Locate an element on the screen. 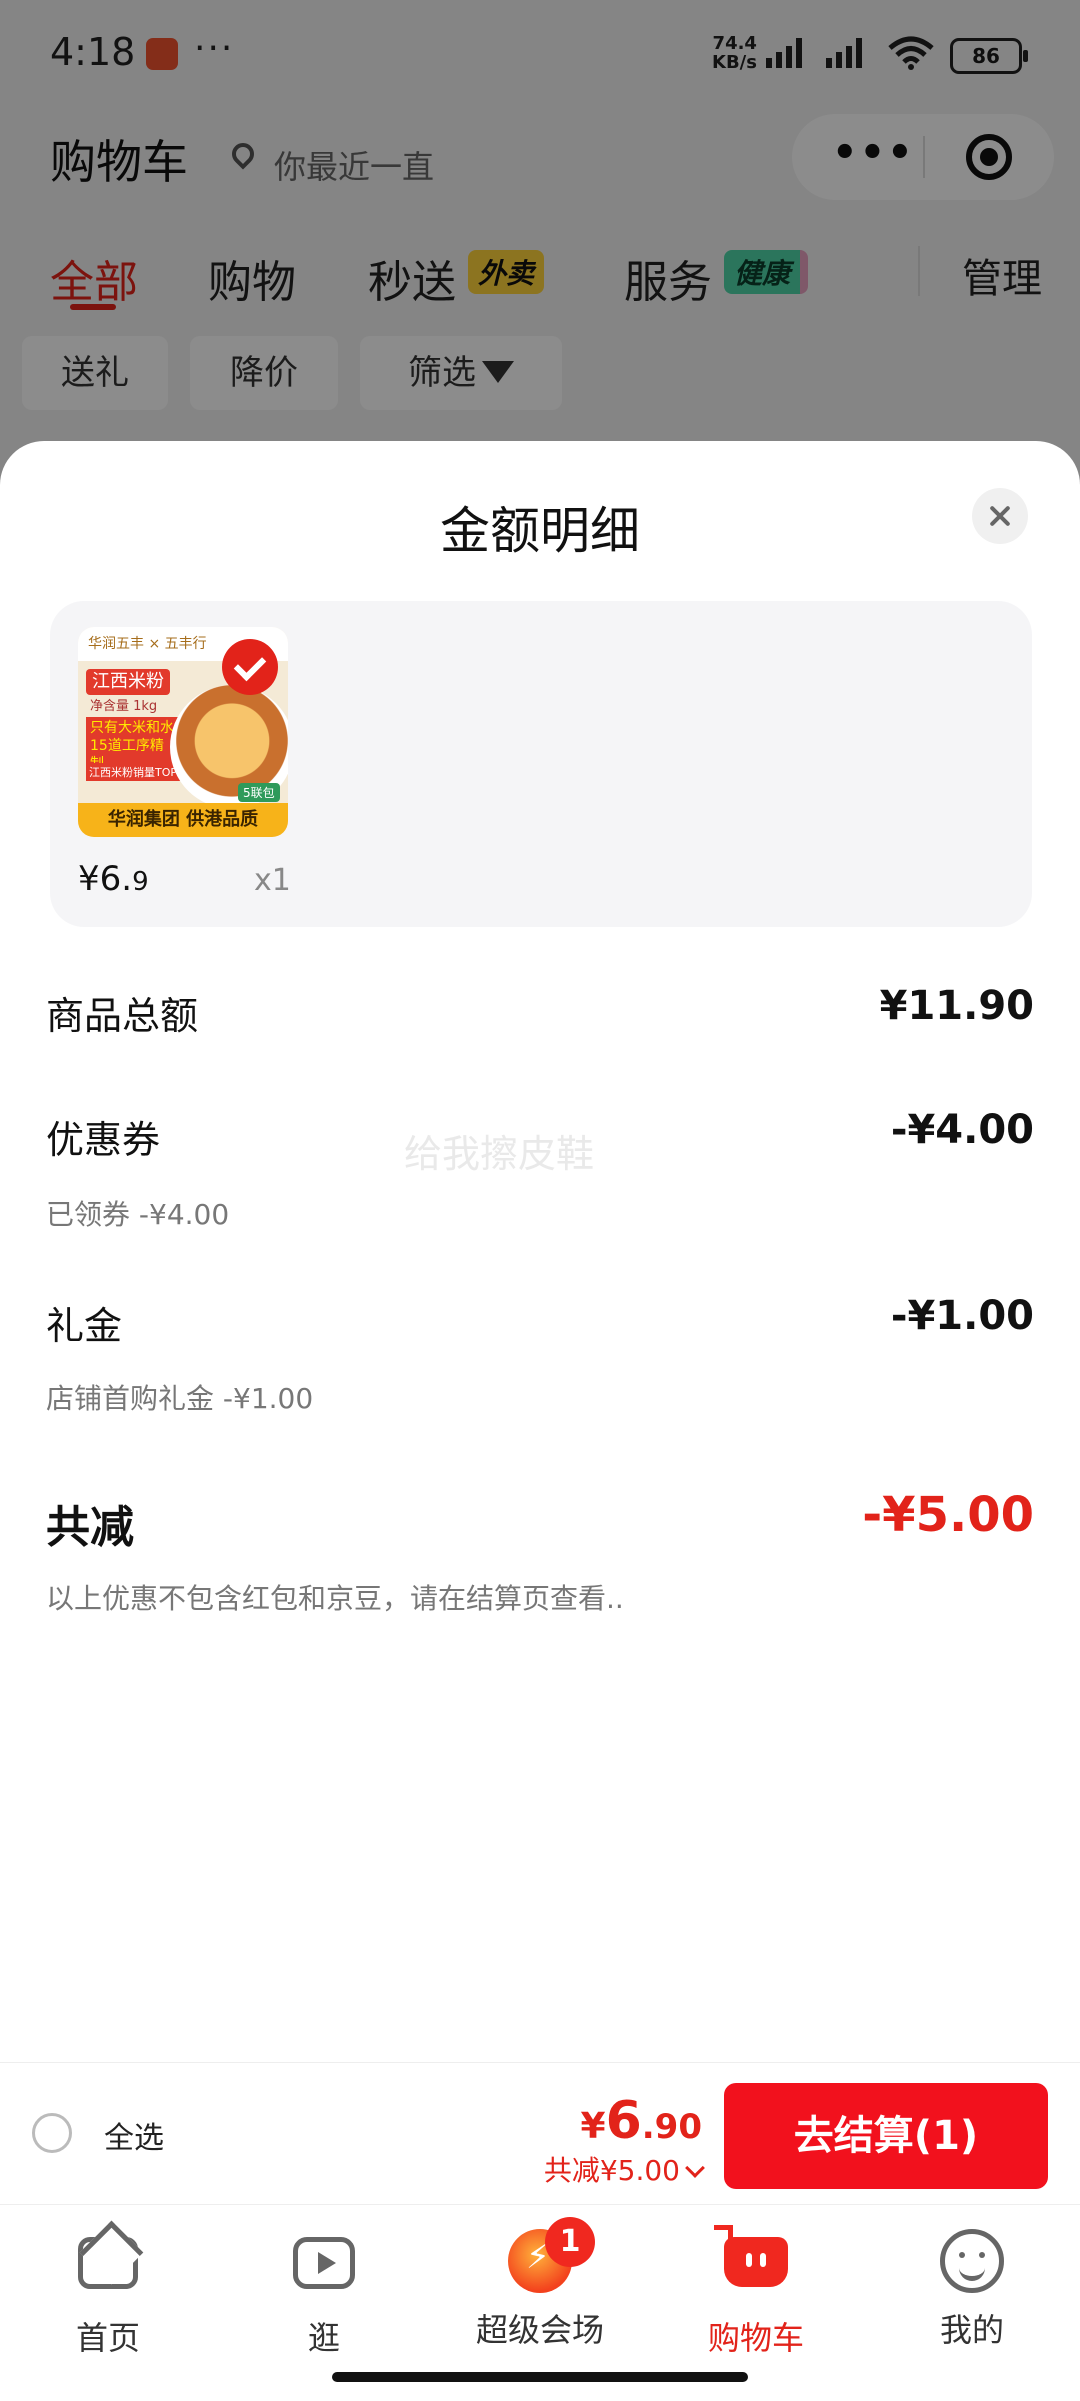 The width and height of the screenshot is (1080, 2401). total-price-dec: .90 is located at coordinates (671, 2127).